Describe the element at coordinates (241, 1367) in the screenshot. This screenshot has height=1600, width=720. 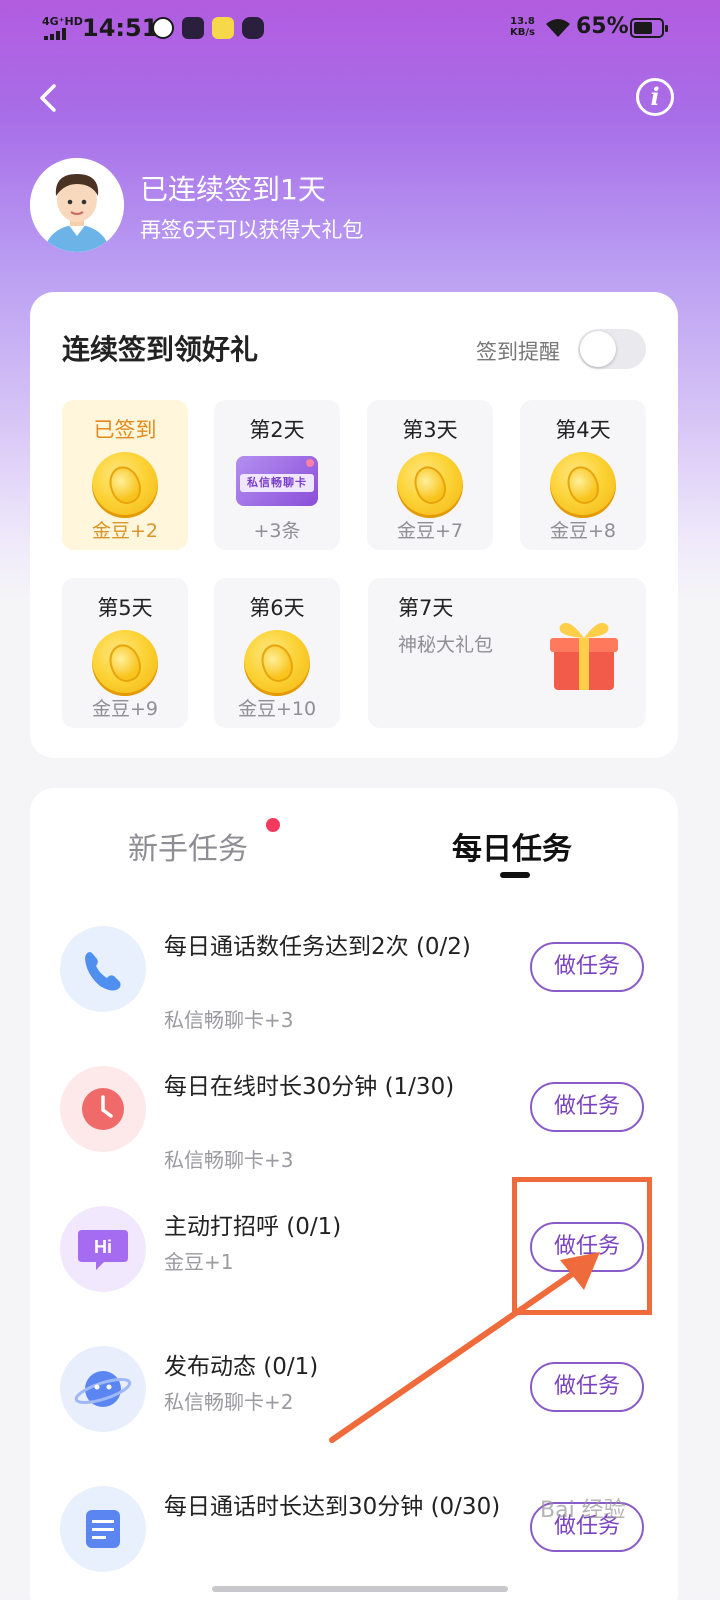
I see `task-title: 发布动态 (0/1)` at that location.